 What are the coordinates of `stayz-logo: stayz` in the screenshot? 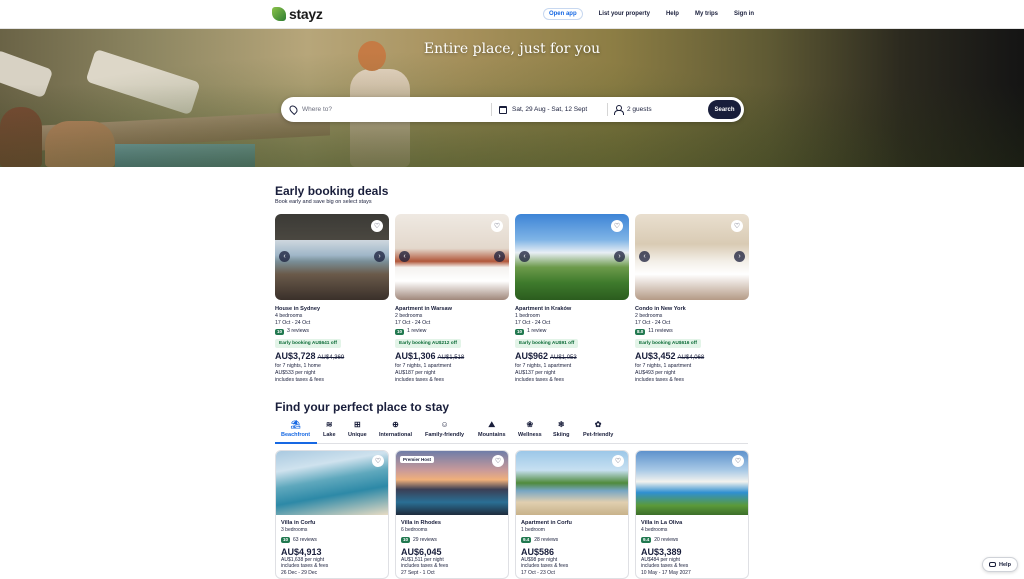 It's located at (297, 14).